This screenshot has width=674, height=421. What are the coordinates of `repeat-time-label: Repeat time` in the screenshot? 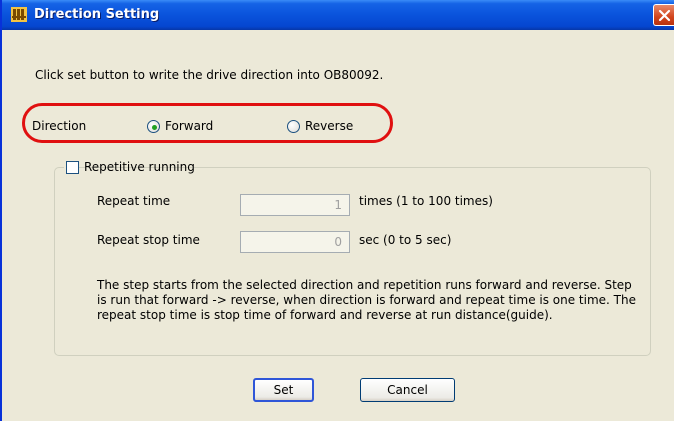 It's located at (134, 201).